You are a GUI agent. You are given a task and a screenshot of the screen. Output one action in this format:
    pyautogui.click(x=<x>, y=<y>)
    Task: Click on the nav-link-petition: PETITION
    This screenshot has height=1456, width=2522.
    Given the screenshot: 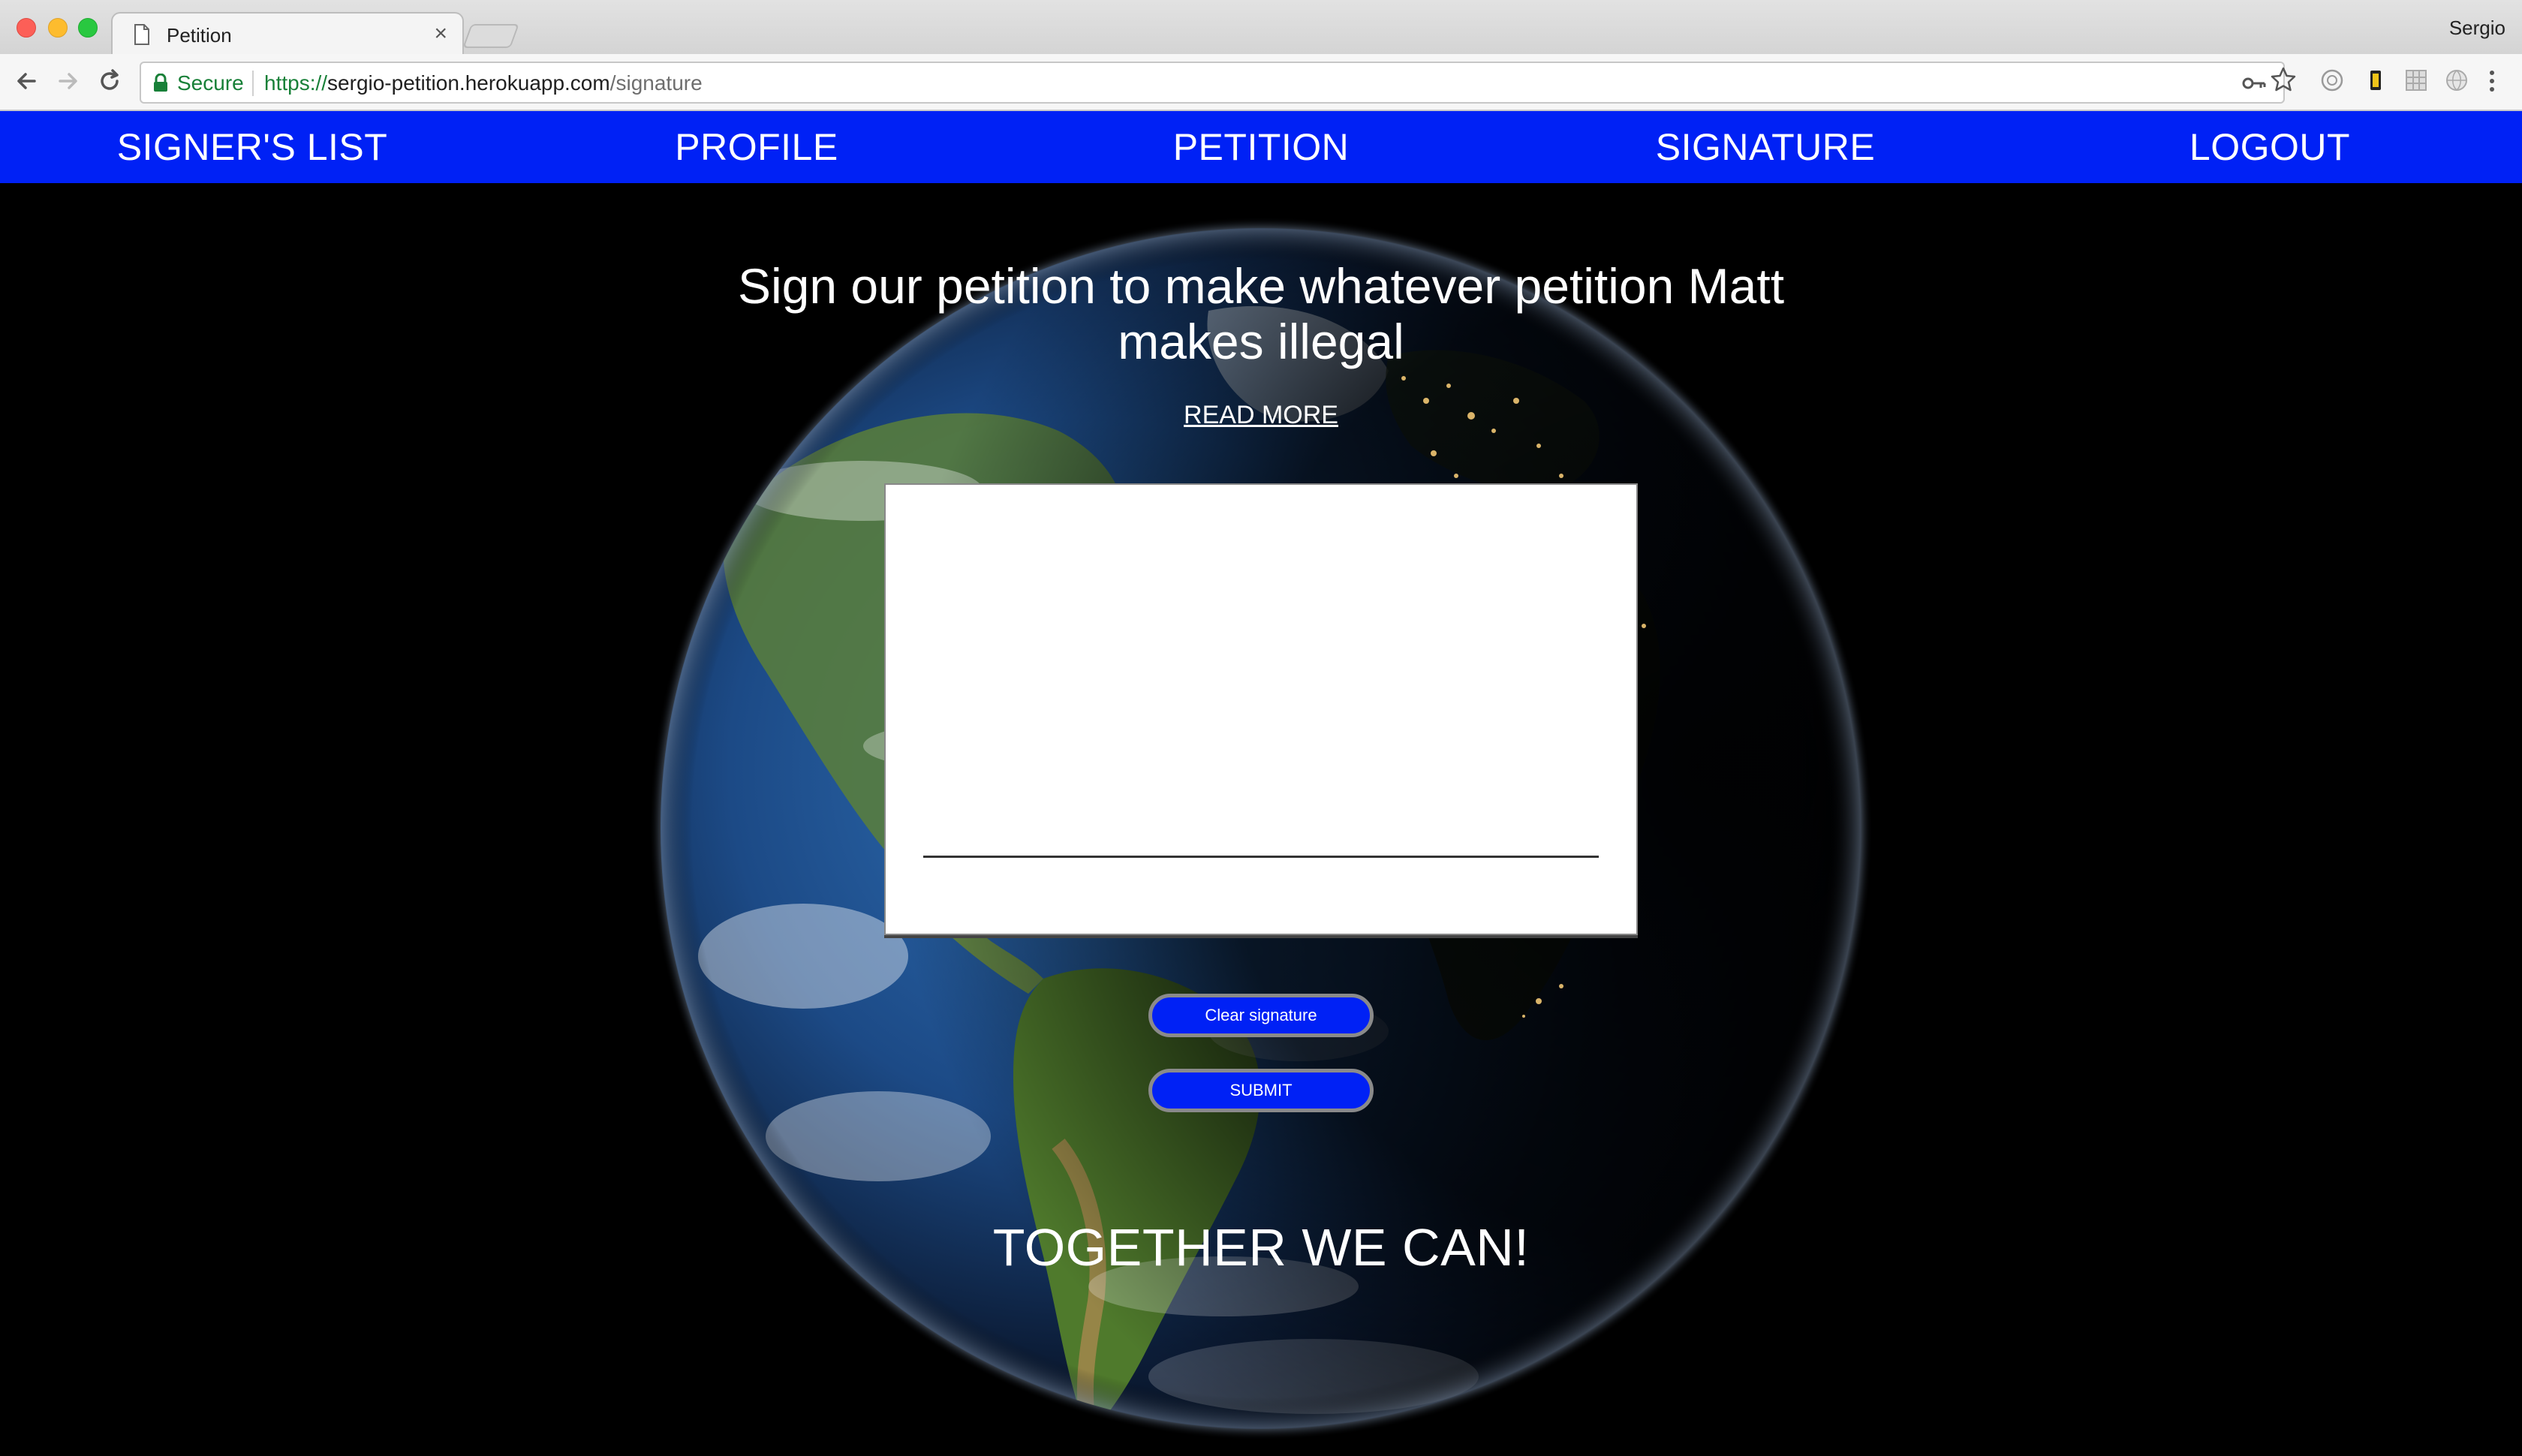 What is the action you would take?
    pyautogui.click(x=1261, y=147)
    